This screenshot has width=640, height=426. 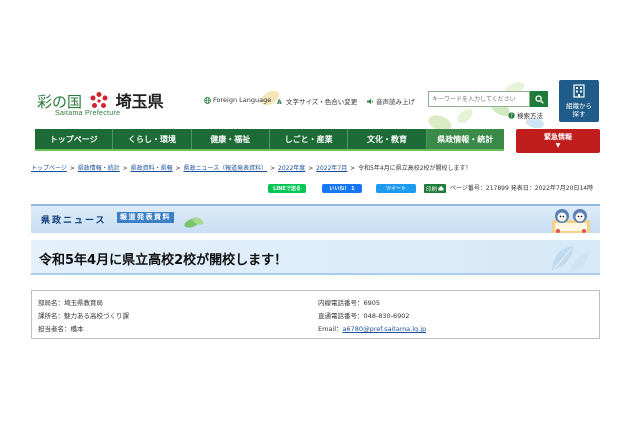 I want to click on nav-item-life: くらし・環境, so click(x=152, y=139).